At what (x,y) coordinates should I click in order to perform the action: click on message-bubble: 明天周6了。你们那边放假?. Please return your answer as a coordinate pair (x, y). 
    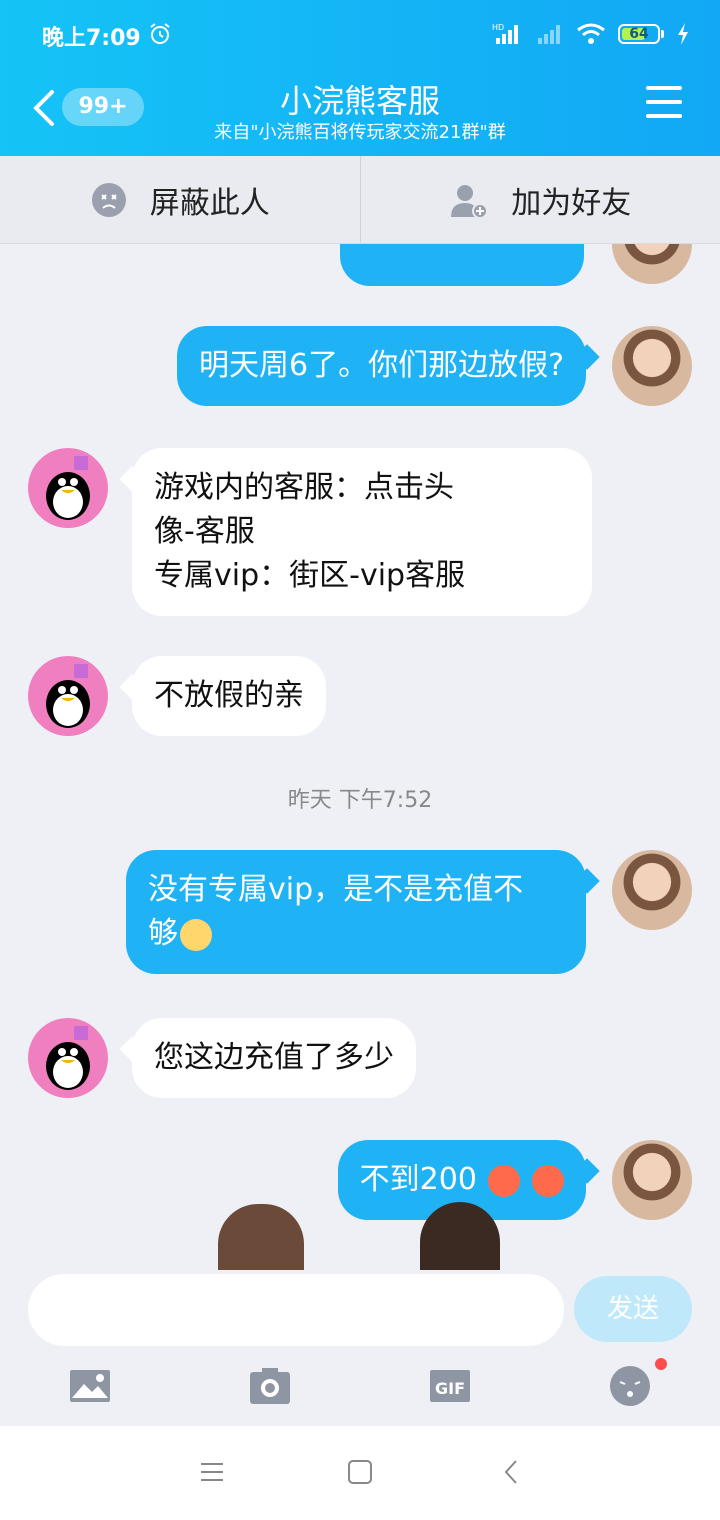
    Looking at the image, I should click on (381, 366).